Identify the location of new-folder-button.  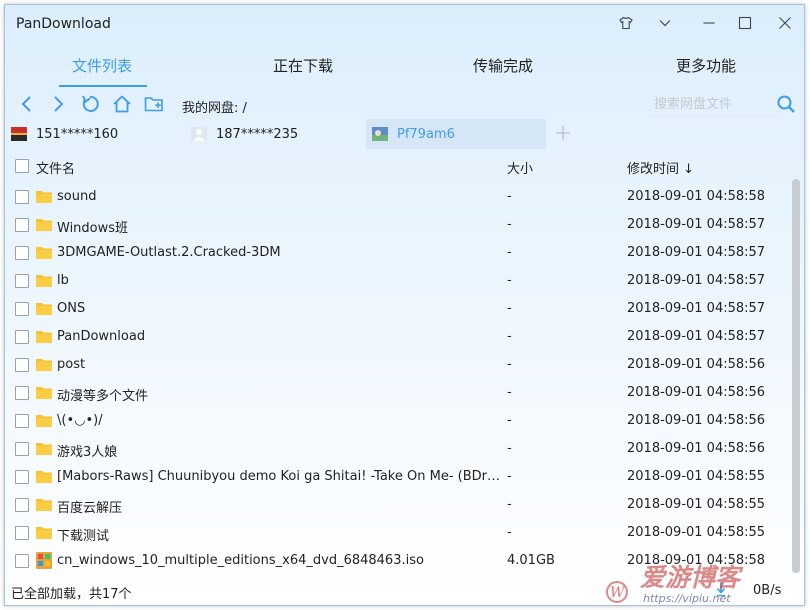
(154, 104).